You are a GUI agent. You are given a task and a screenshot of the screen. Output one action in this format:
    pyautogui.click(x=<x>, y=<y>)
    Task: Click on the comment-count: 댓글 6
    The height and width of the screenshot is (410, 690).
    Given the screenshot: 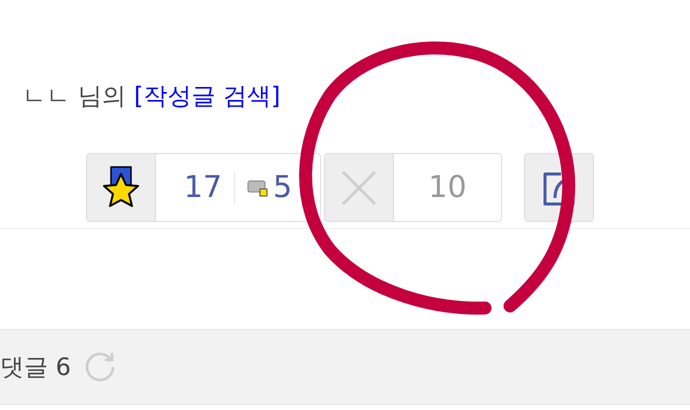 What is the action you would take?
    pyautogui.click(x=35, y=367)
    